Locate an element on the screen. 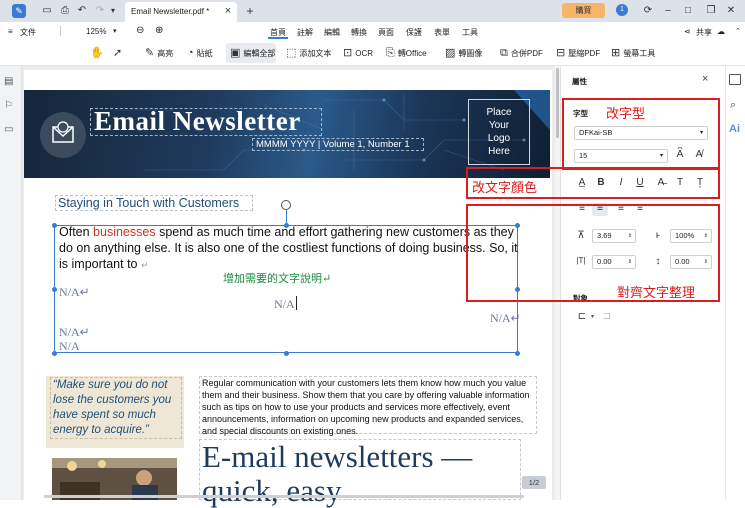 The height and width of the screenshot is (508, 745). banner-subtitle: MMMM YYYY | Volume 1, Number 1 is located at coordinates (333, 144).